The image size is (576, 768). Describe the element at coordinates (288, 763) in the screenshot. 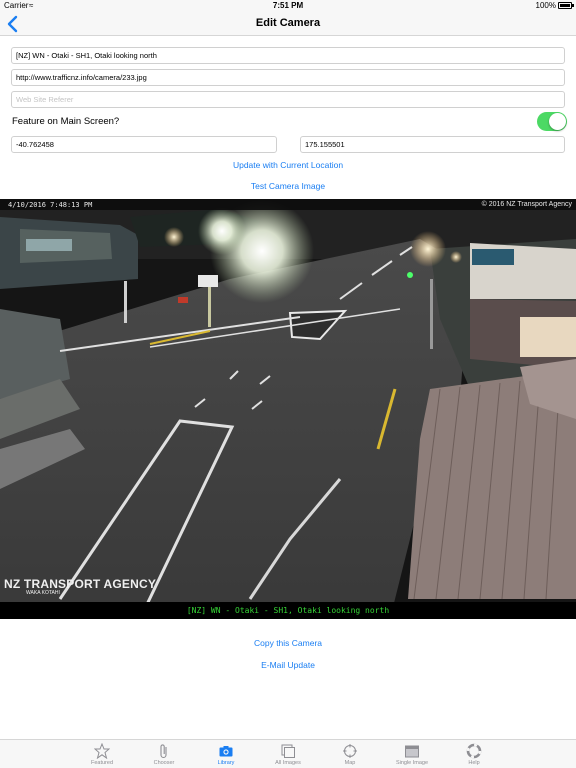

I see `tab-label: All Images` at that location.